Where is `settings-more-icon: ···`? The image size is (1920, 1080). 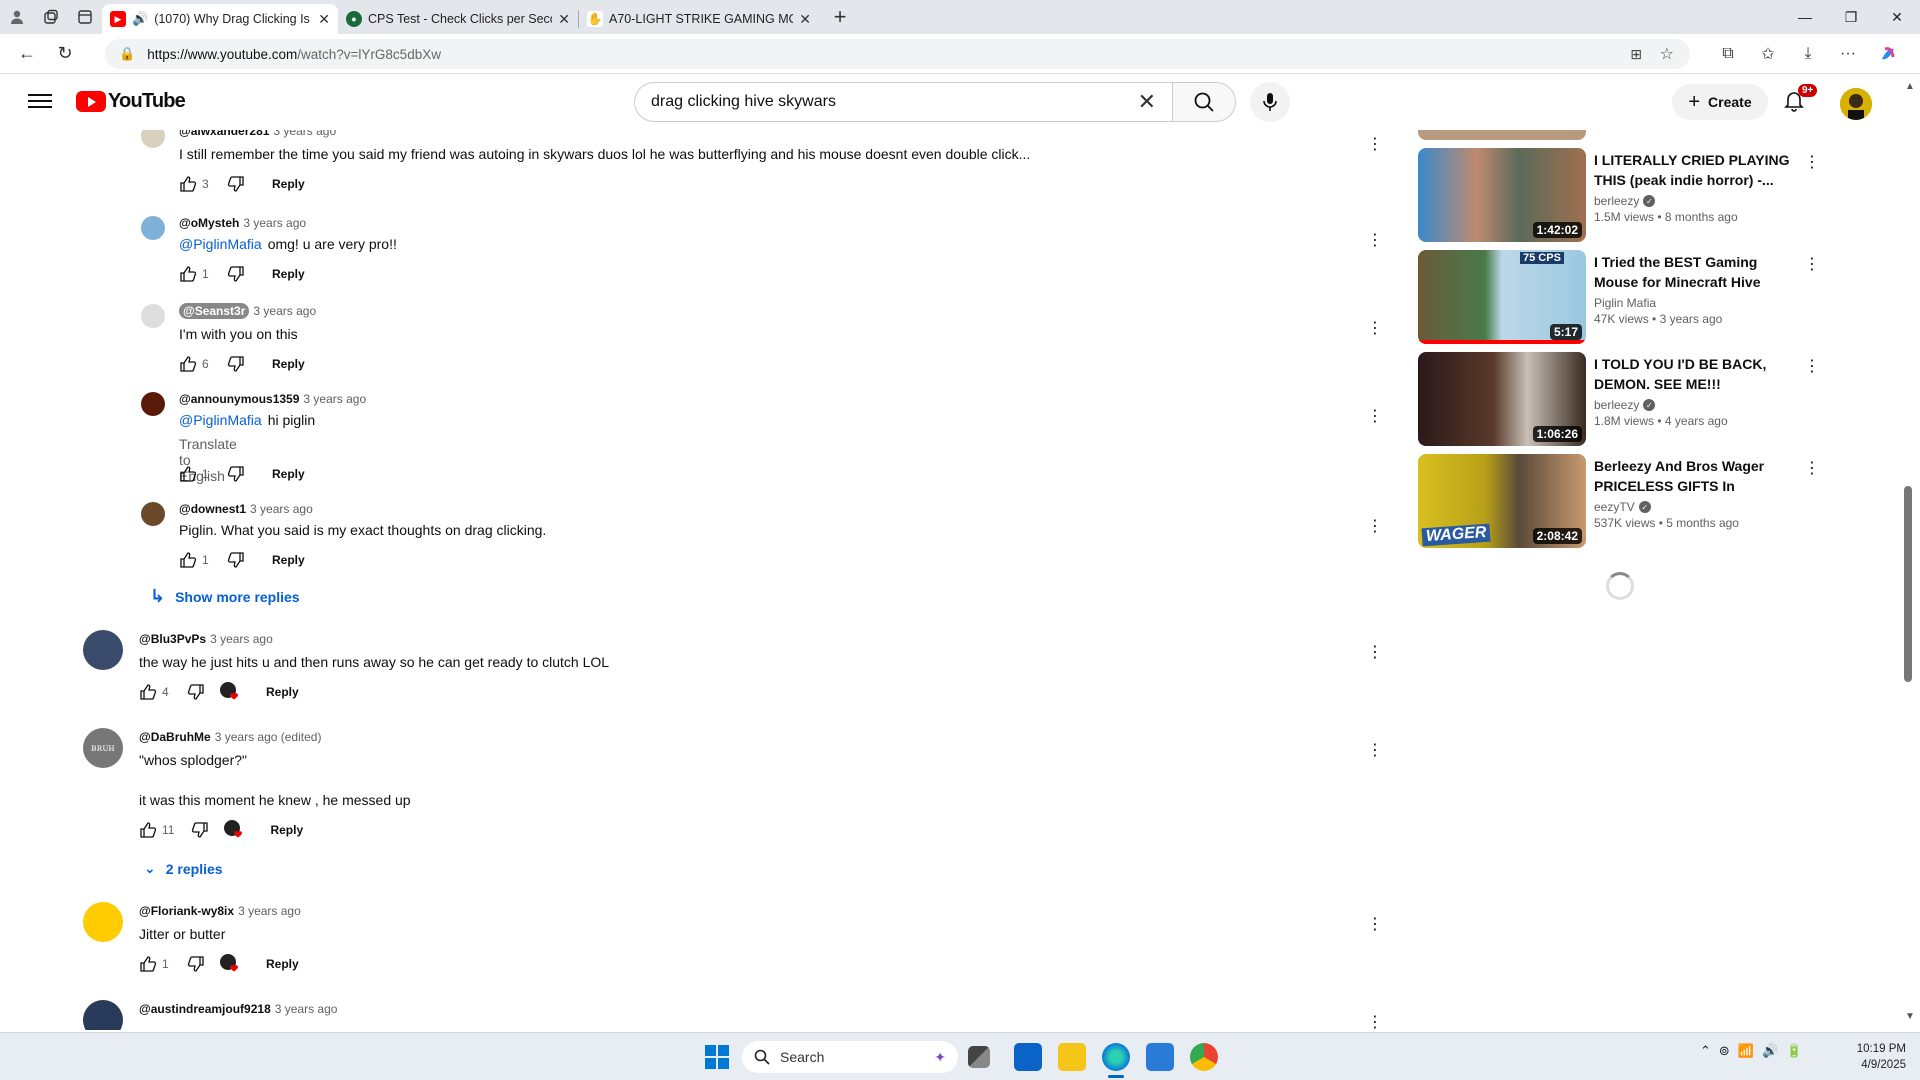
settings-more-icon: ··· is located at coordinates (1848, 54).